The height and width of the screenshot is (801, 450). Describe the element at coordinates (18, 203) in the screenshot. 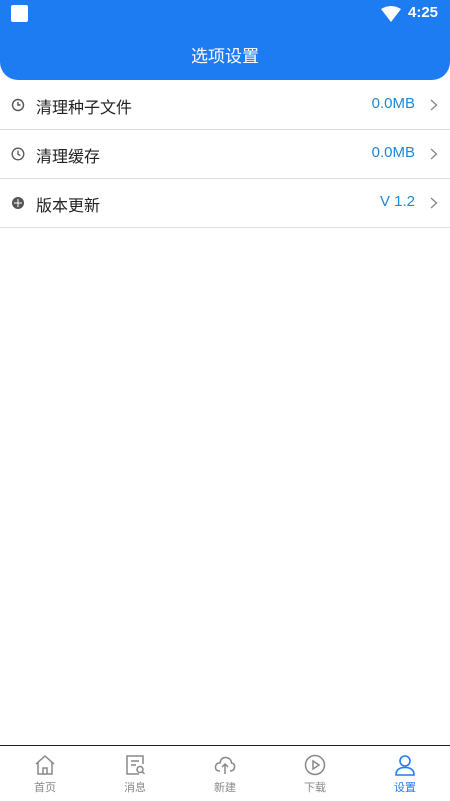

I see `update-icon` at that location.